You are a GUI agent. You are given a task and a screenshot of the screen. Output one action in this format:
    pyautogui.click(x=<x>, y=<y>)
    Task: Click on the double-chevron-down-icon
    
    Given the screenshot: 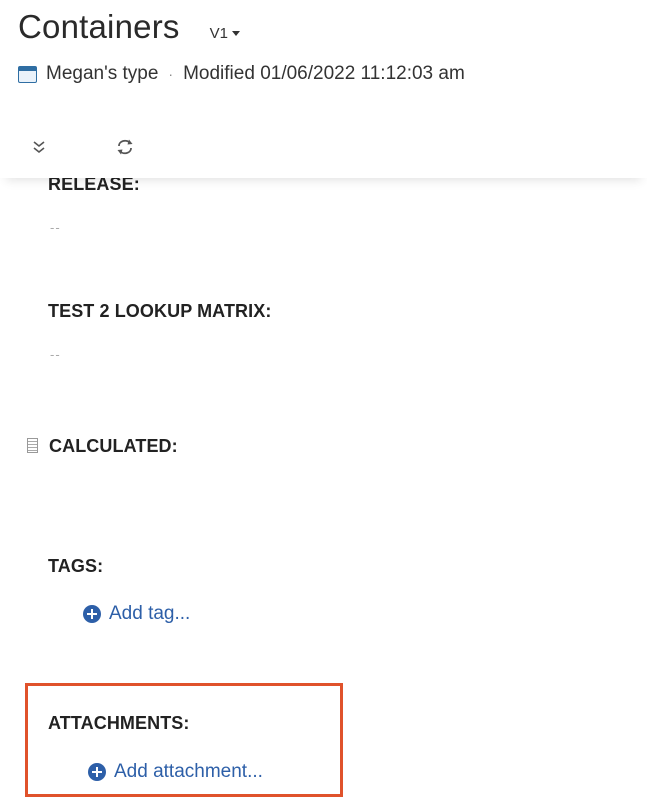 What is the action you would take?
    pyautogui.click(x=39, y=147)
    